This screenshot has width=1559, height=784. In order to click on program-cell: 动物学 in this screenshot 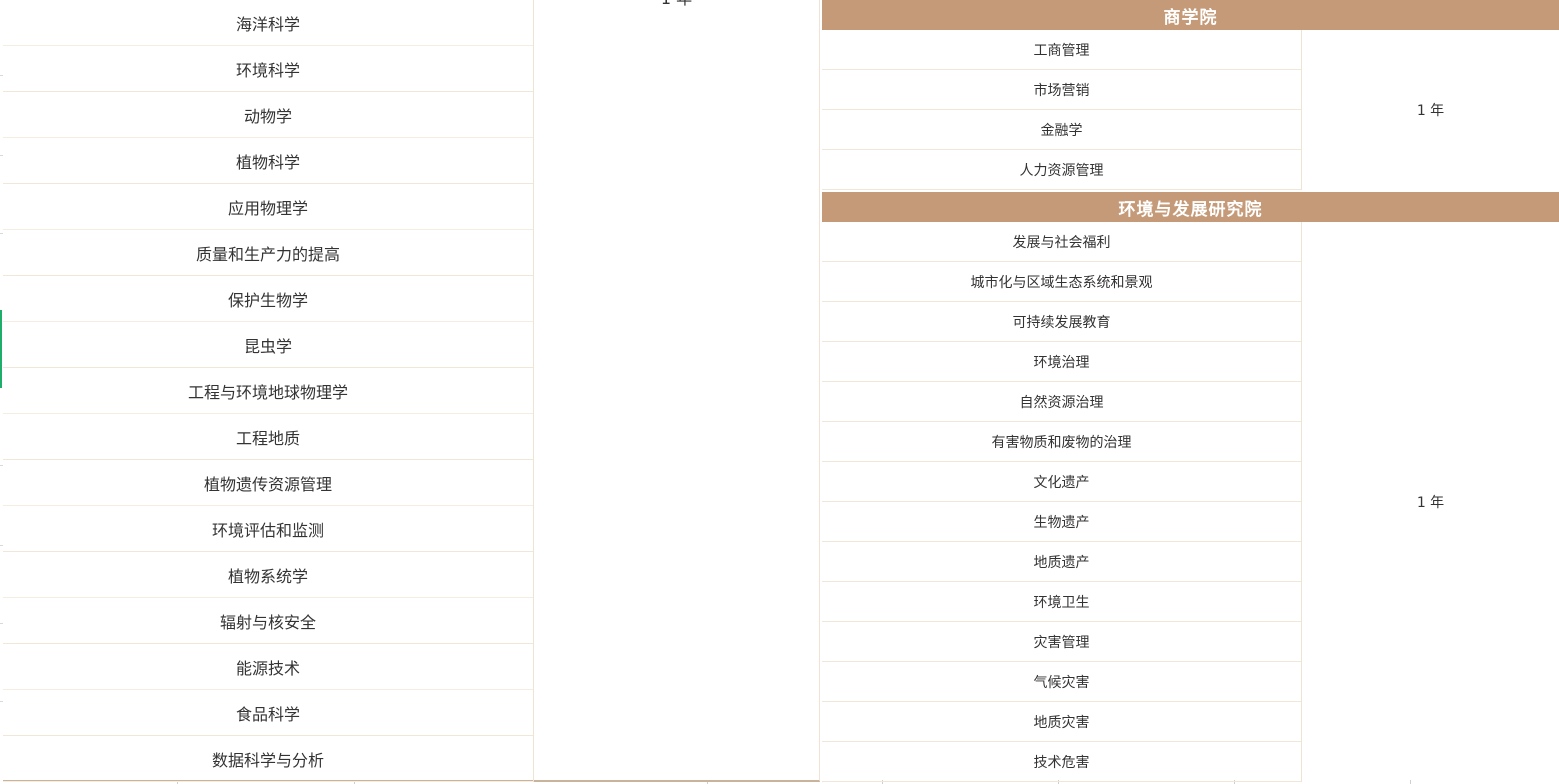, I will do `click(268, 115)`.